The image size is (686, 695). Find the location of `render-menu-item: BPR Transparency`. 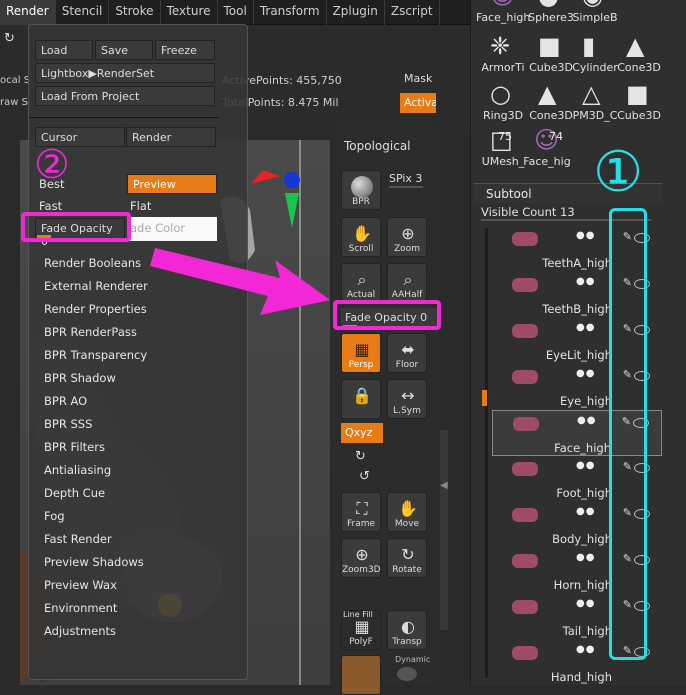

render-menu-item: BPR Transparency is located at coordinates (95, 355).